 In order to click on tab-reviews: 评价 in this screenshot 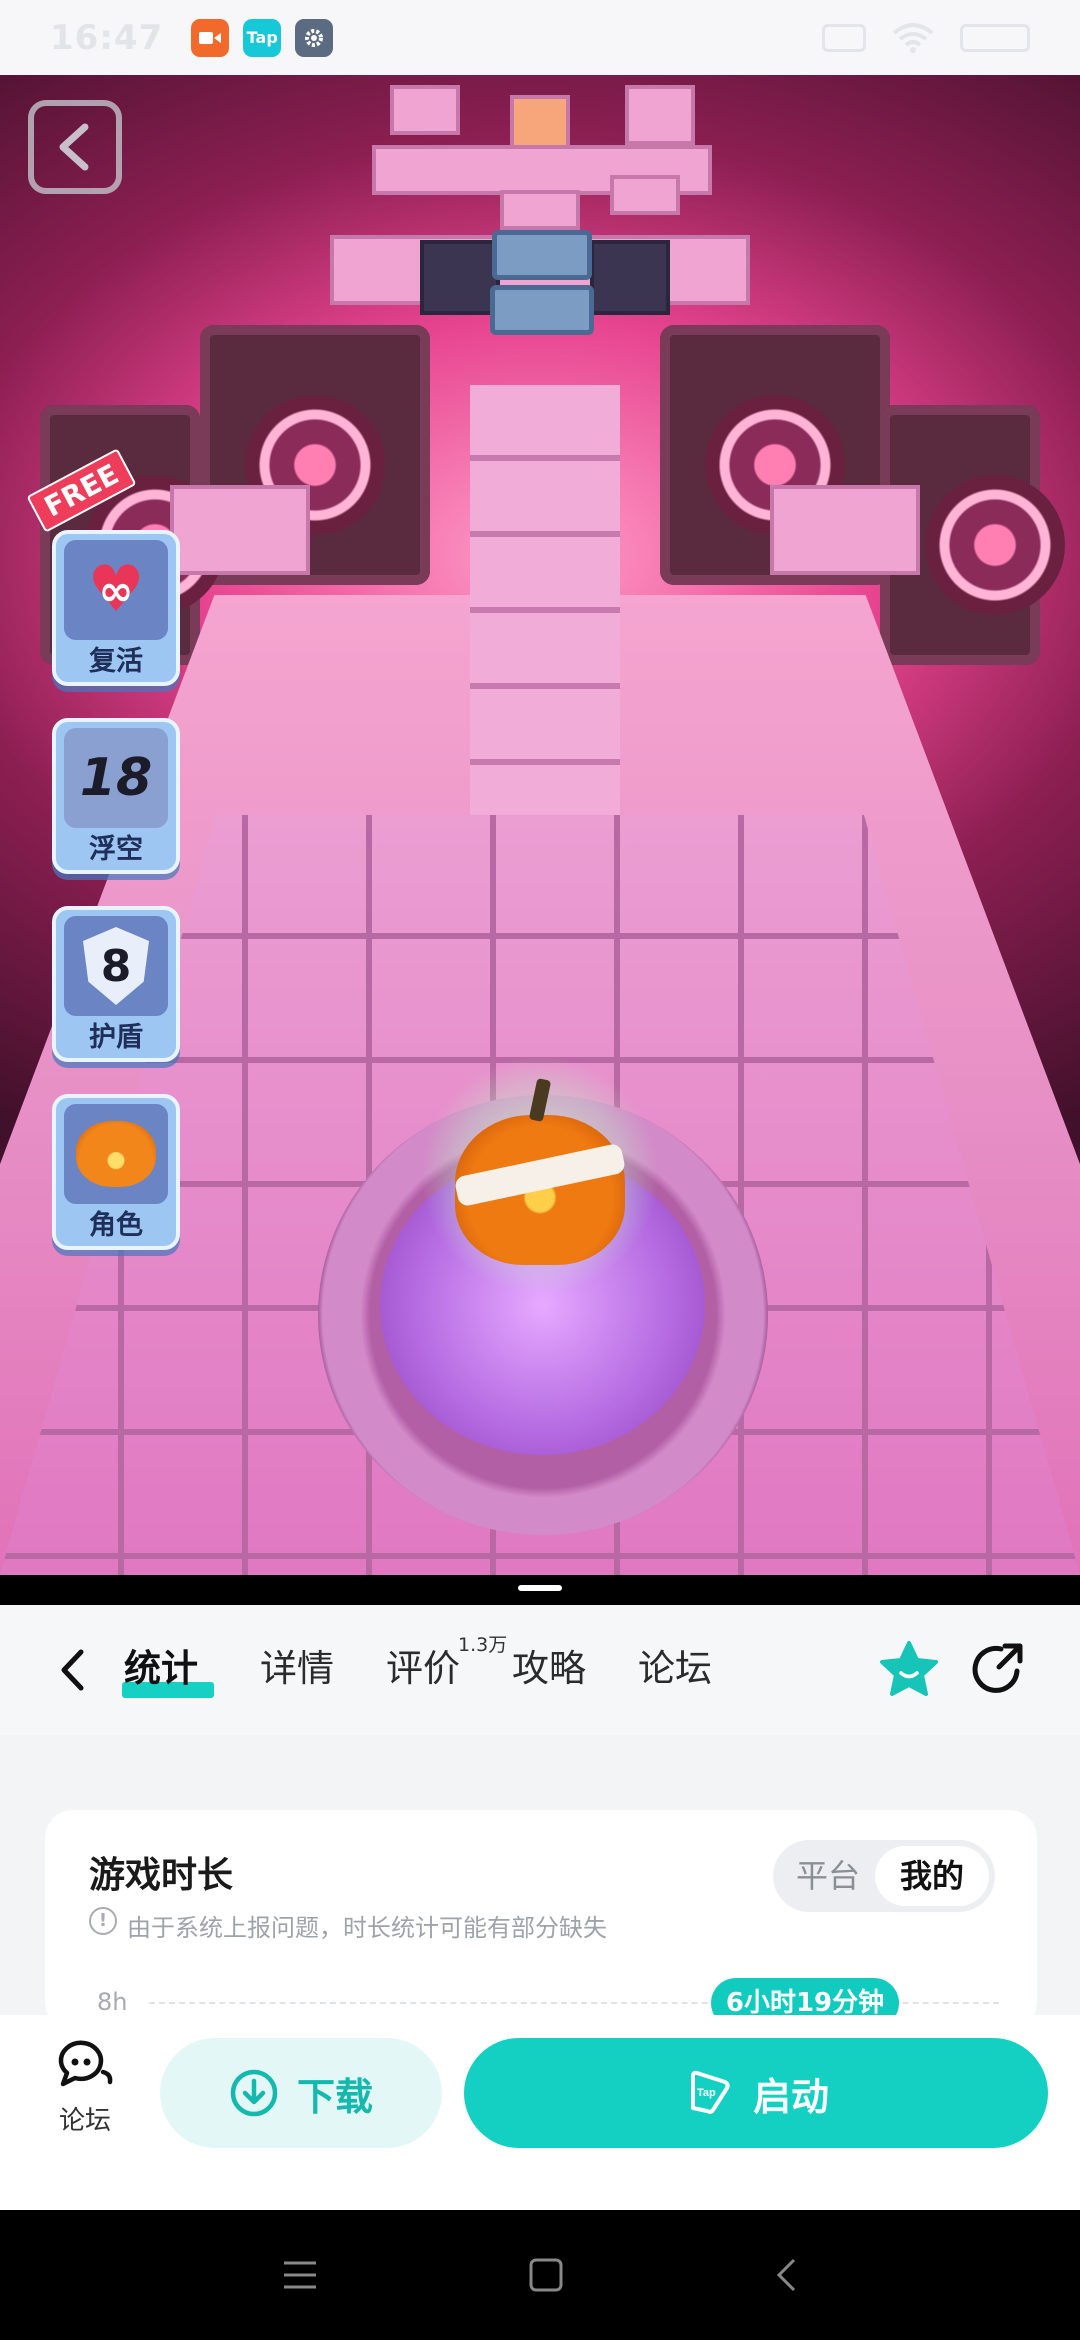, I will do `click(423, 1669)`.